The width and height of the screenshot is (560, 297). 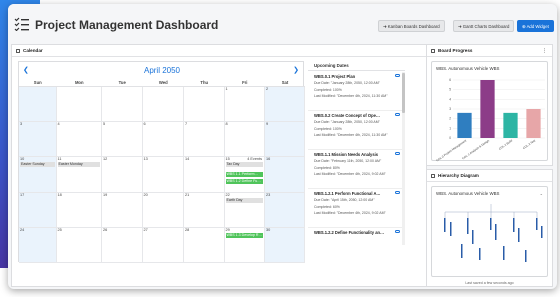 I want to click on calendar-day-cell: 11 Easter Monday, so click(x=79, y=175).